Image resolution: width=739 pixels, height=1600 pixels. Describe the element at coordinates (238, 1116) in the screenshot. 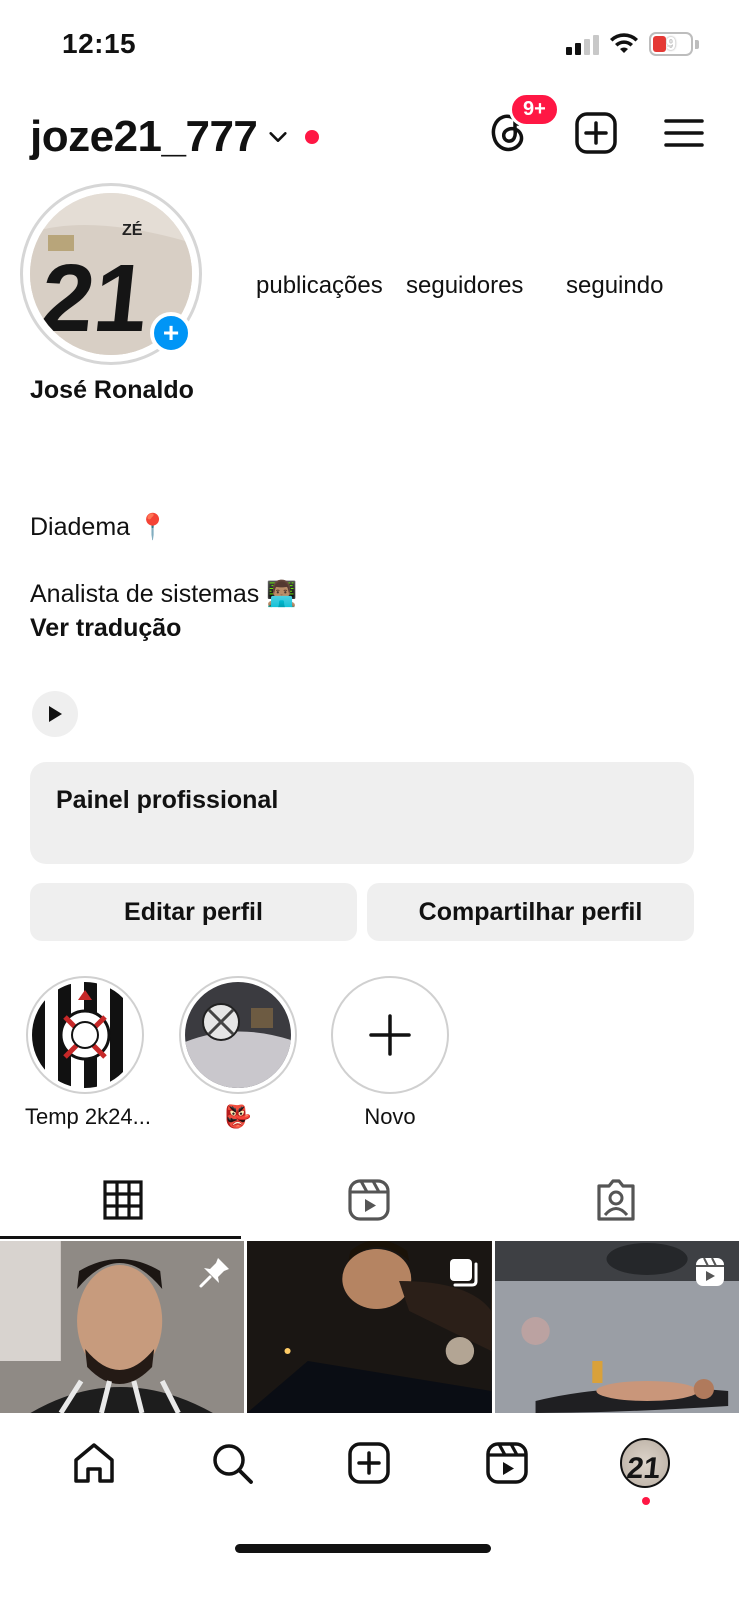

I see `highlight-label: 👺` at that location.